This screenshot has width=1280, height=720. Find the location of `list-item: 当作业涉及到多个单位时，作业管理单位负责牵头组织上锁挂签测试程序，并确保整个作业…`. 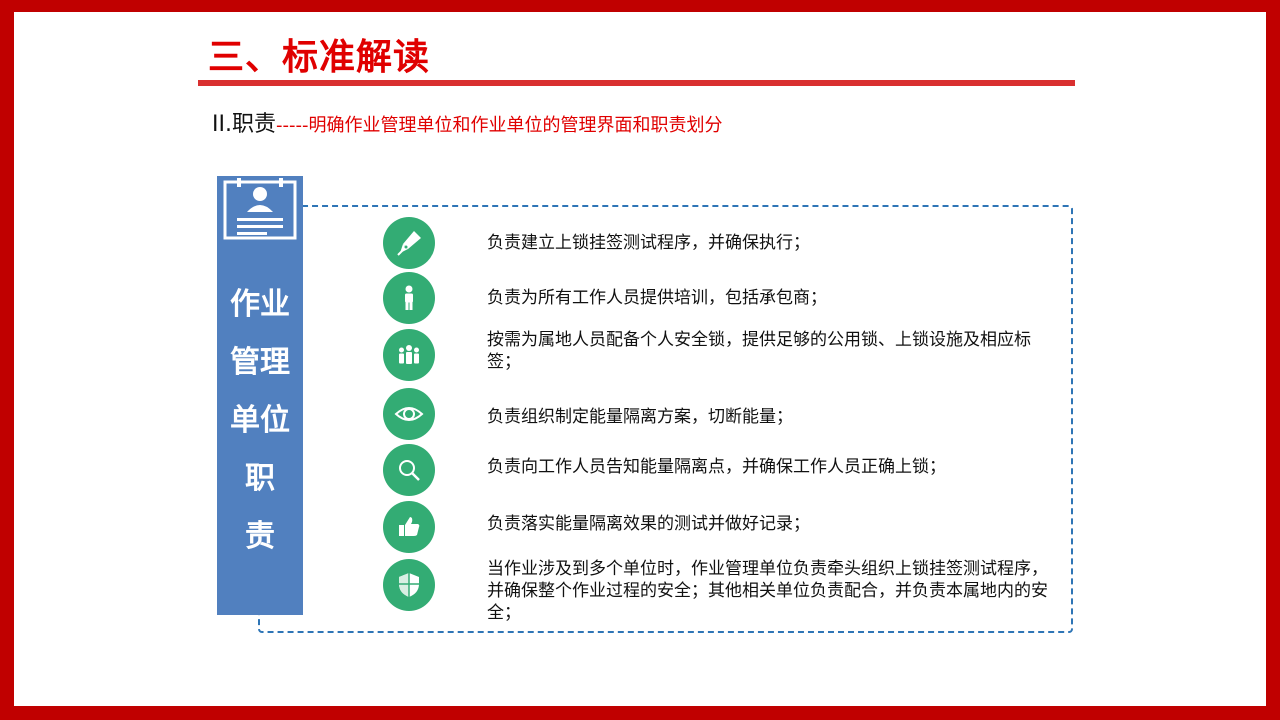

list-item: 当作业涉及到多个单位时，作业管理单位负责牵头组织上锁挂签测试程序，并确保整个作业… is located at coordinates (723, 591).